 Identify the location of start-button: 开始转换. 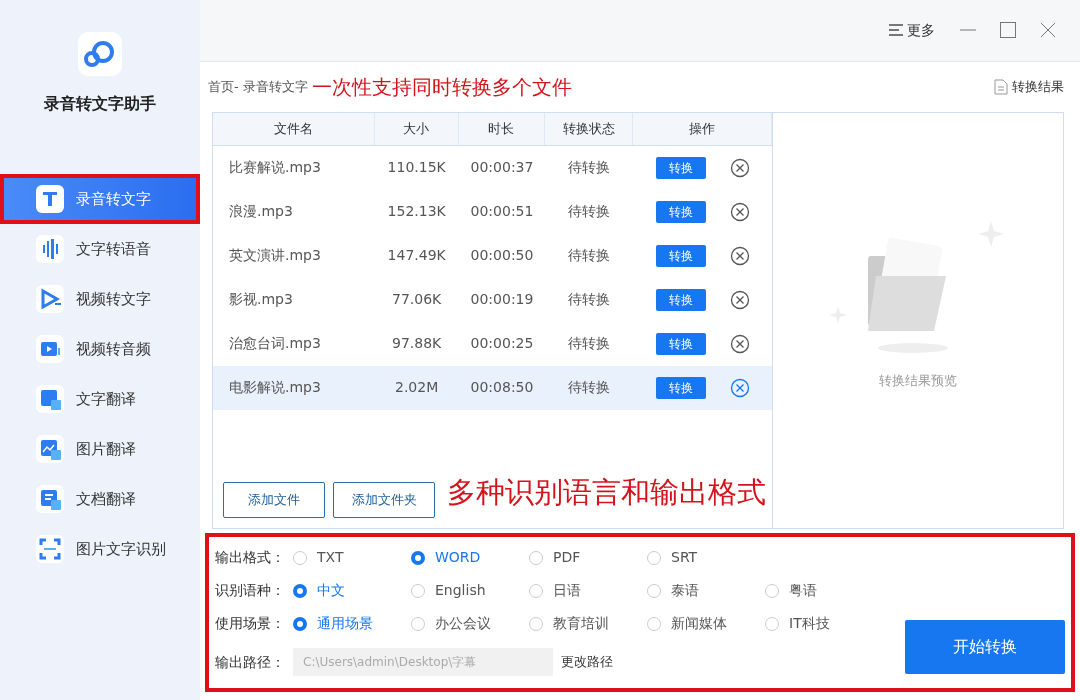
(985, 647).